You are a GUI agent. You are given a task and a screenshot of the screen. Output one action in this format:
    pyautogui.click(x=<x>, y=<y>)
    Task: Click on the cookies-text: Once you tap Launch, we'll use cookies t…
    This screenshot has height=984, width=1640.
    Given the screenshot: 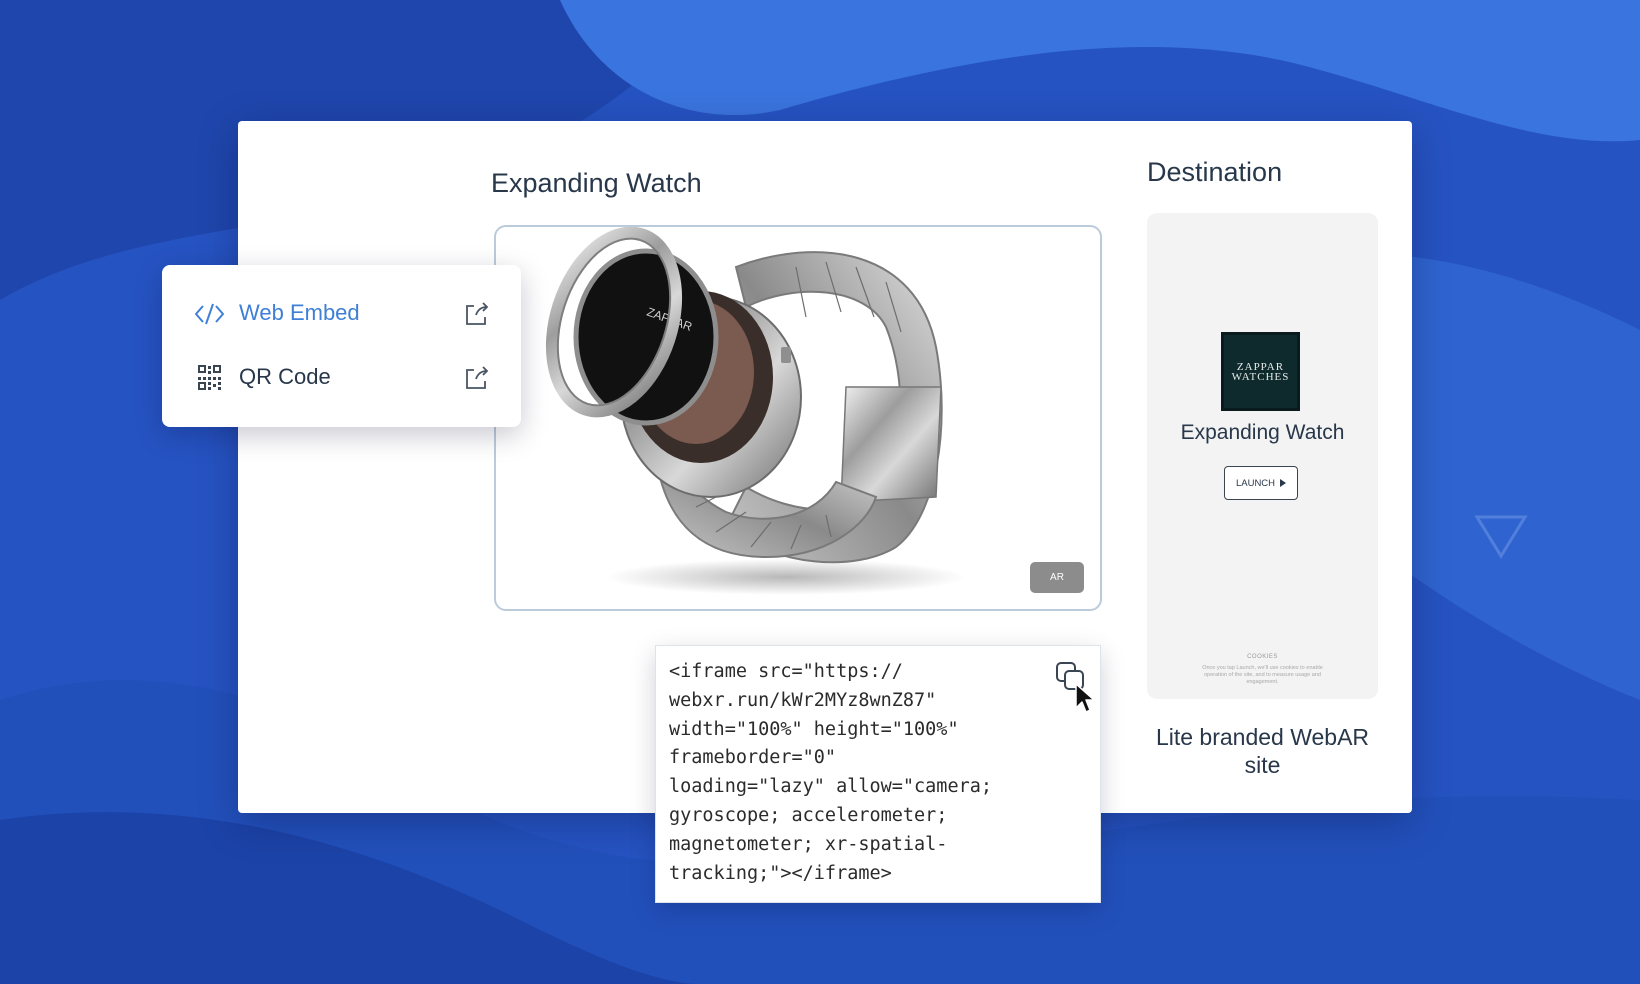 What is the action you would take?
    pyautogui.click(x=1262, y=675)
    